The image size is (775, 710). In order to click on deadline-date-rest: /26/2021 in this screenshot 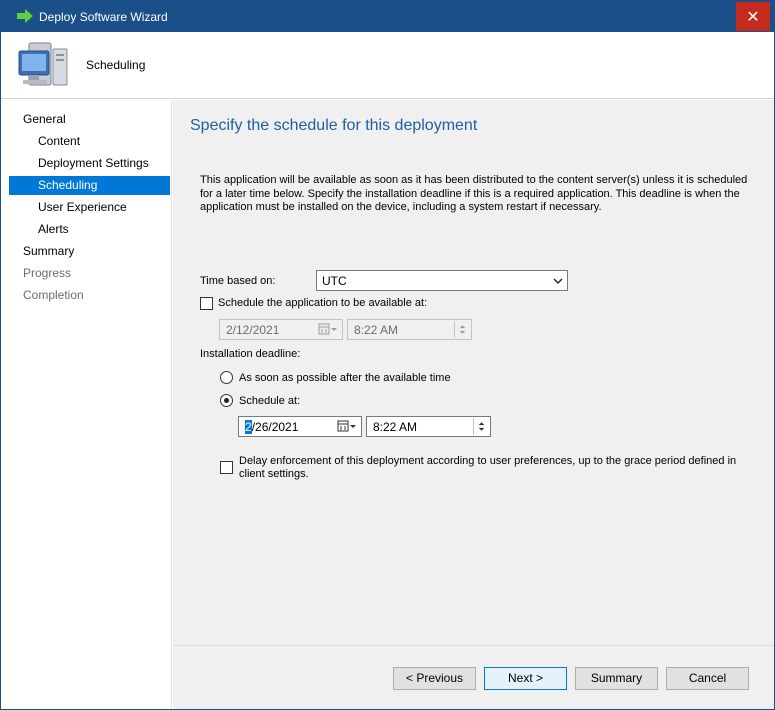, I will do `click(275, 427)`.